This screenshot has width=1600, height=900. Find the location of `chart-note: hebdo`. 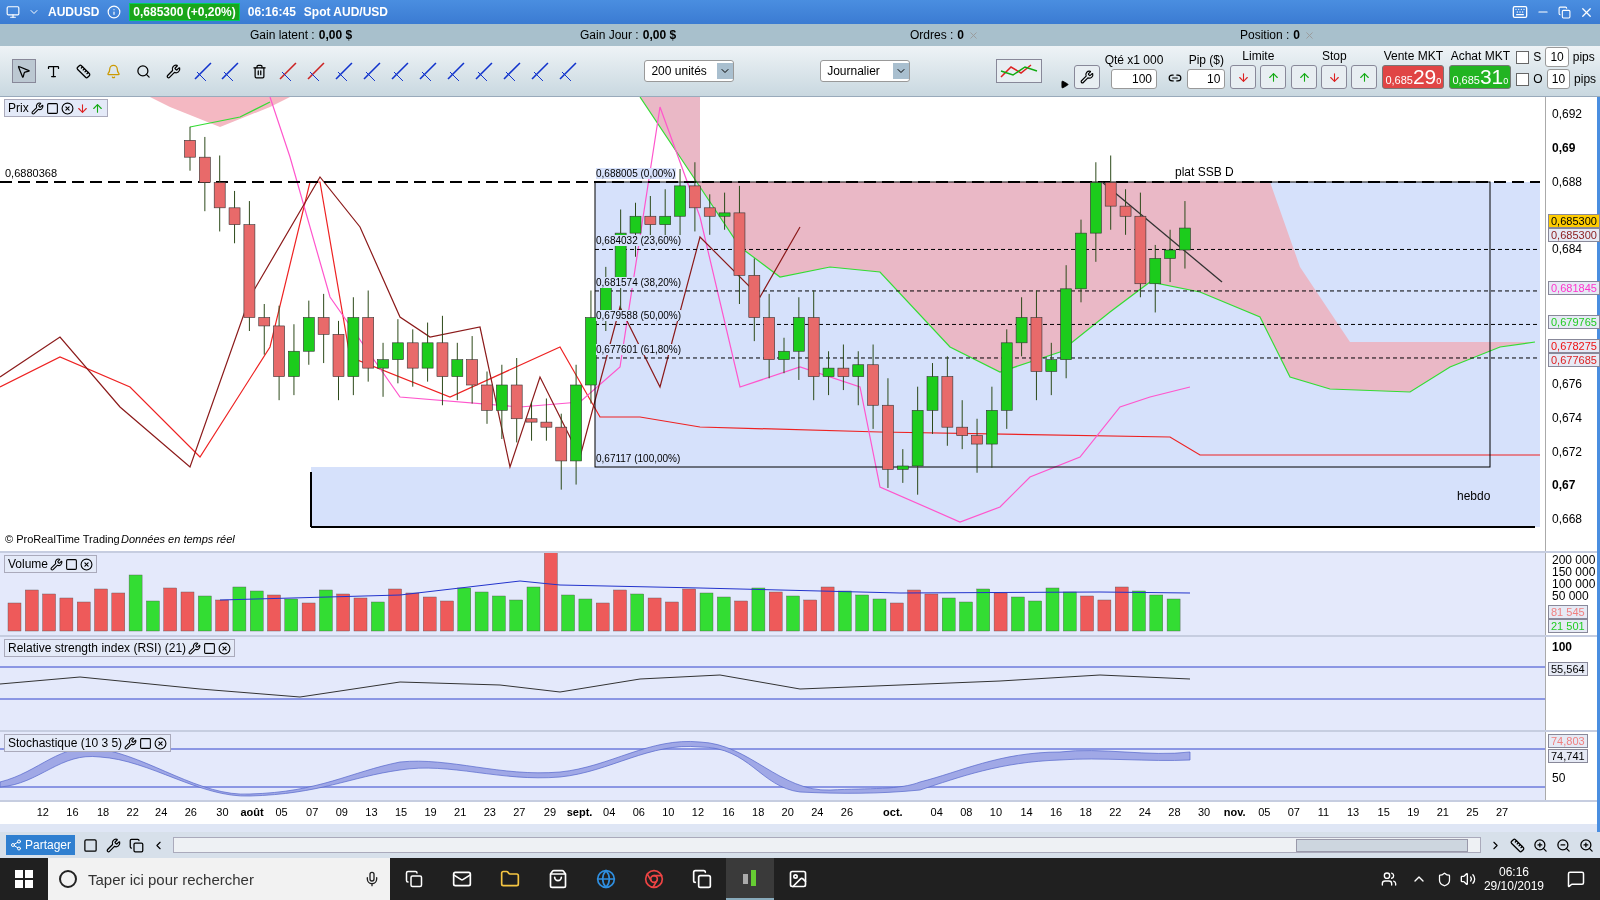

chart-note: hebdo is located at coordinates (1474, 496).